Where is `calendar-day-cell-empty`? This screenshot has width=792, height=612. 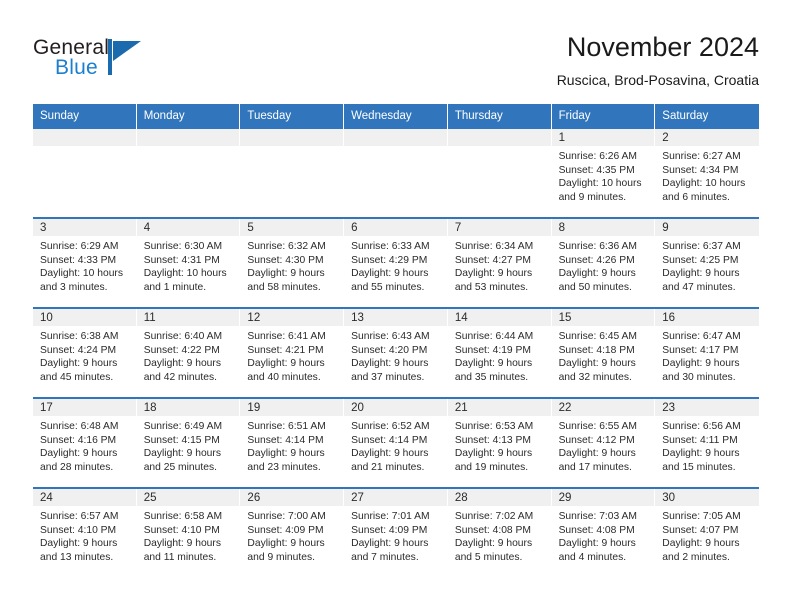
calendar-day-cell-empty is located at coordinates (188, 173).